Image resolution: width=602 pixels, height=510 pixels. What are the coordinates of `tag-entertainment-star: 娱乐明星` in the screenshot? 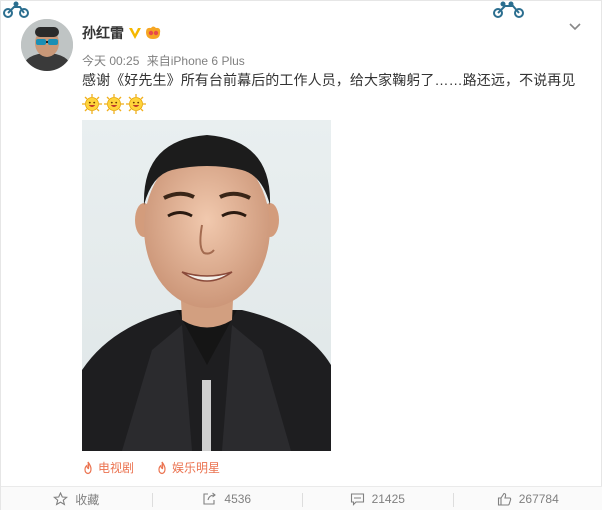 It's located at (188, 467).